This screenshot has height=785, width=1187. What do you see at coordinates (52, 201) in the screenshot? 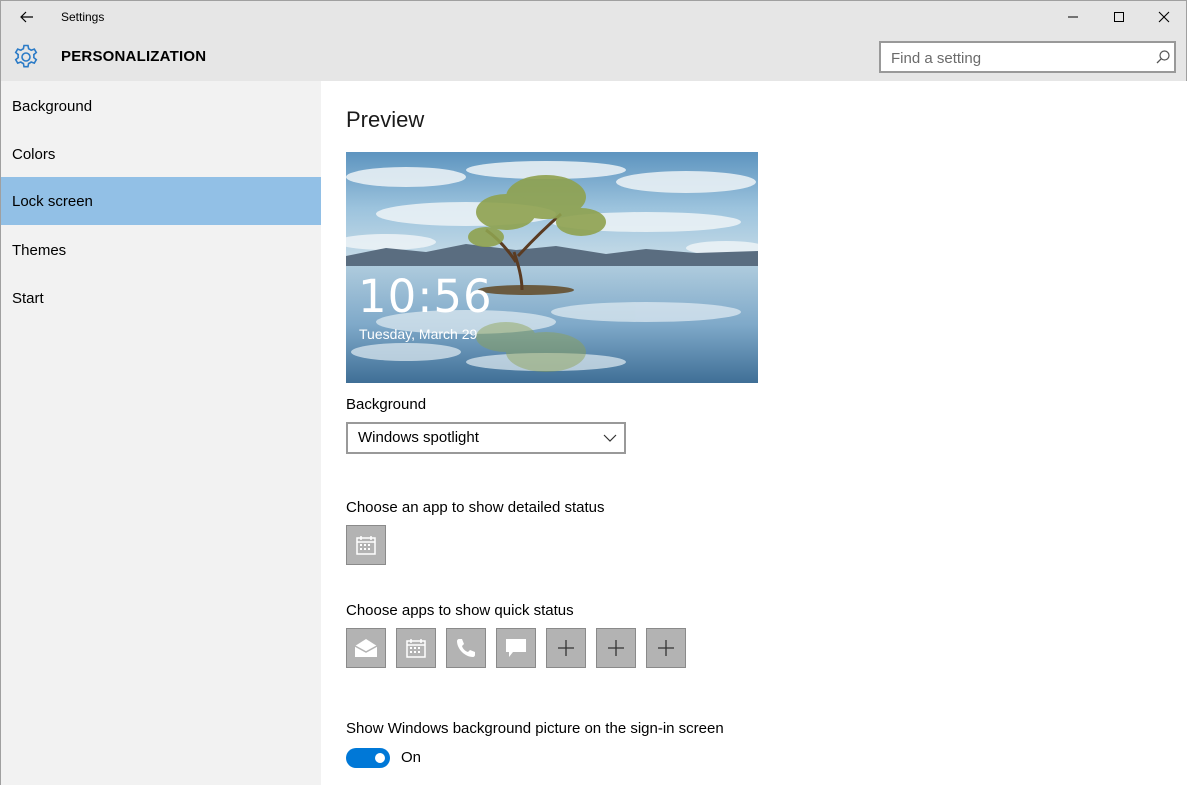
I see `sidebar-item-label: Lock screen` at bounding box center [52, 201].